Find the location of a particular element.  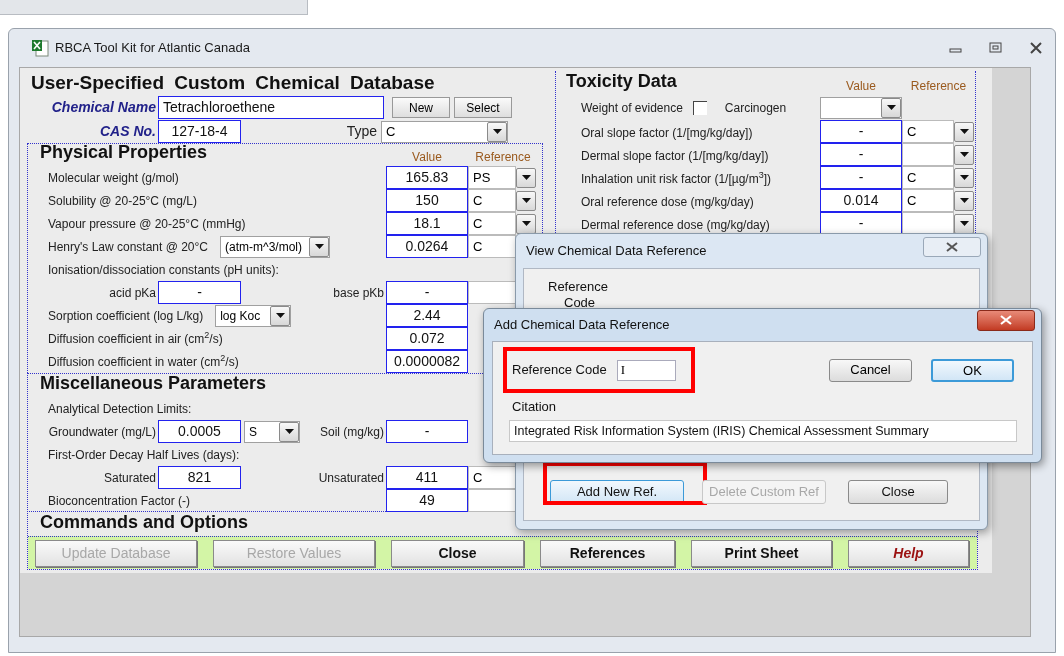

type-select: C is located at coordinates (444, 131).